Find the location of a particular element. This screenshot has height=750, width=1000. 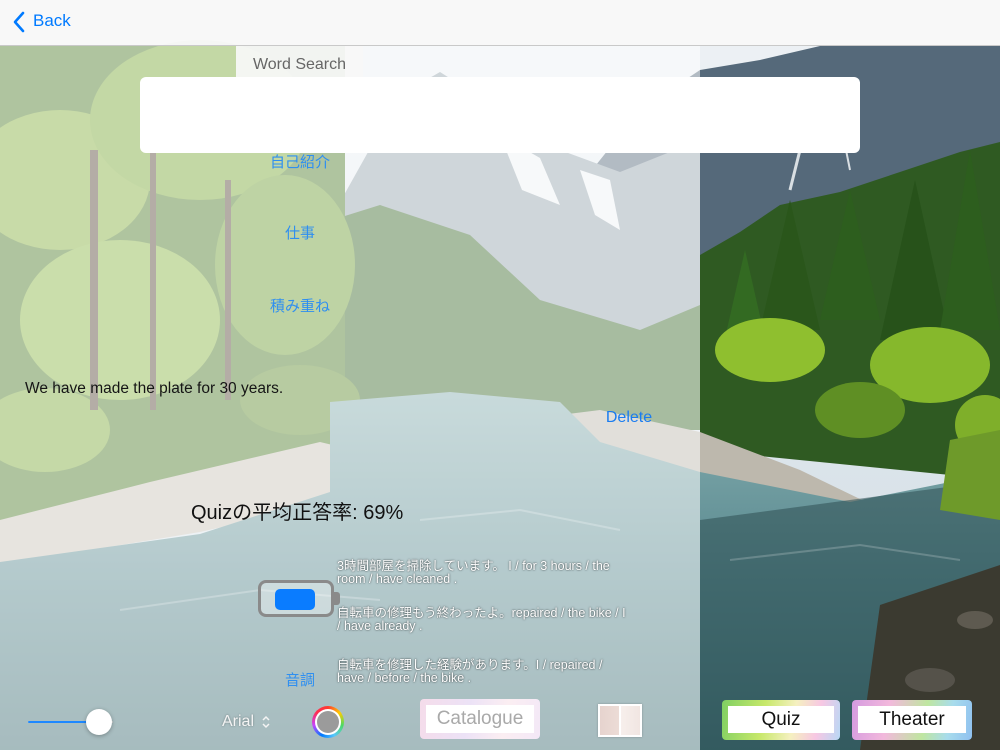

theater-button: Theater is located at coordinates (912, 720).